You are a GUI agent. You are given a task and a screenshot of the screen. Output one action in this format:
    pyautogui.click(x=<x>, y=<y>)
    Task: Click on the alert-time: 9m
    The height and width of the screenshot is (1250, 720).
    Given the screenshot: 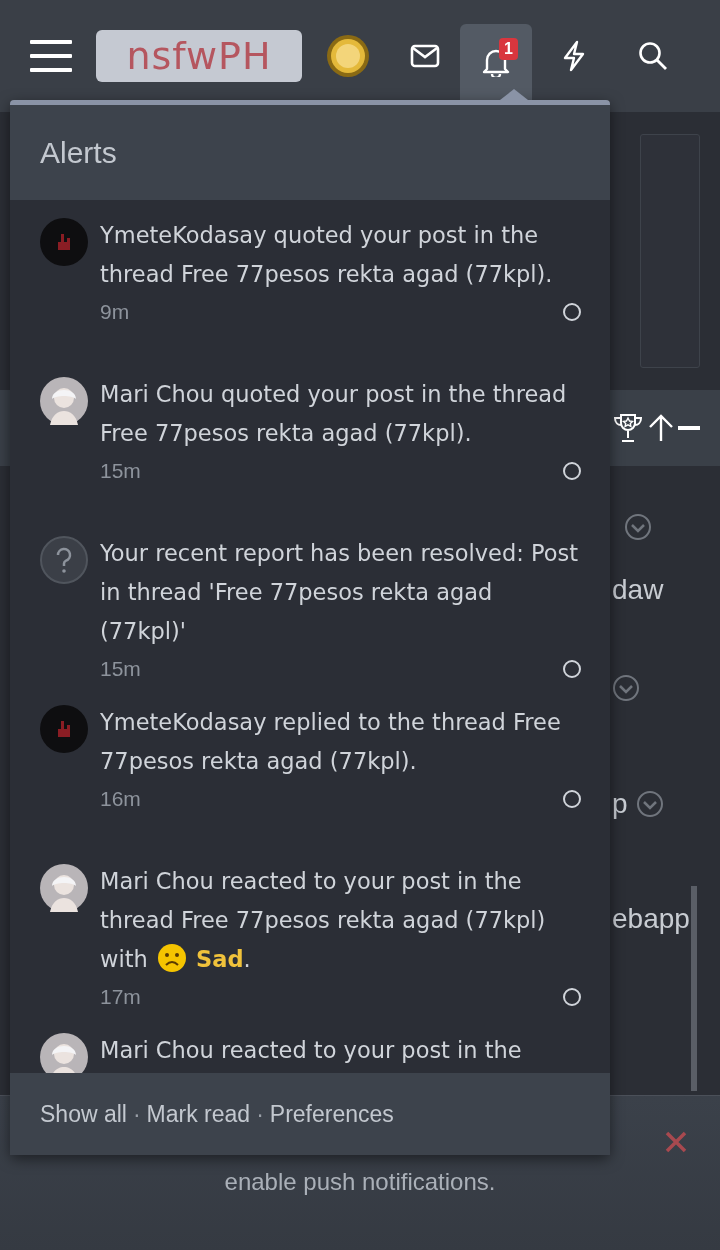 What is the action you would take?
    pyautogui.click(x=115, y=312)
    